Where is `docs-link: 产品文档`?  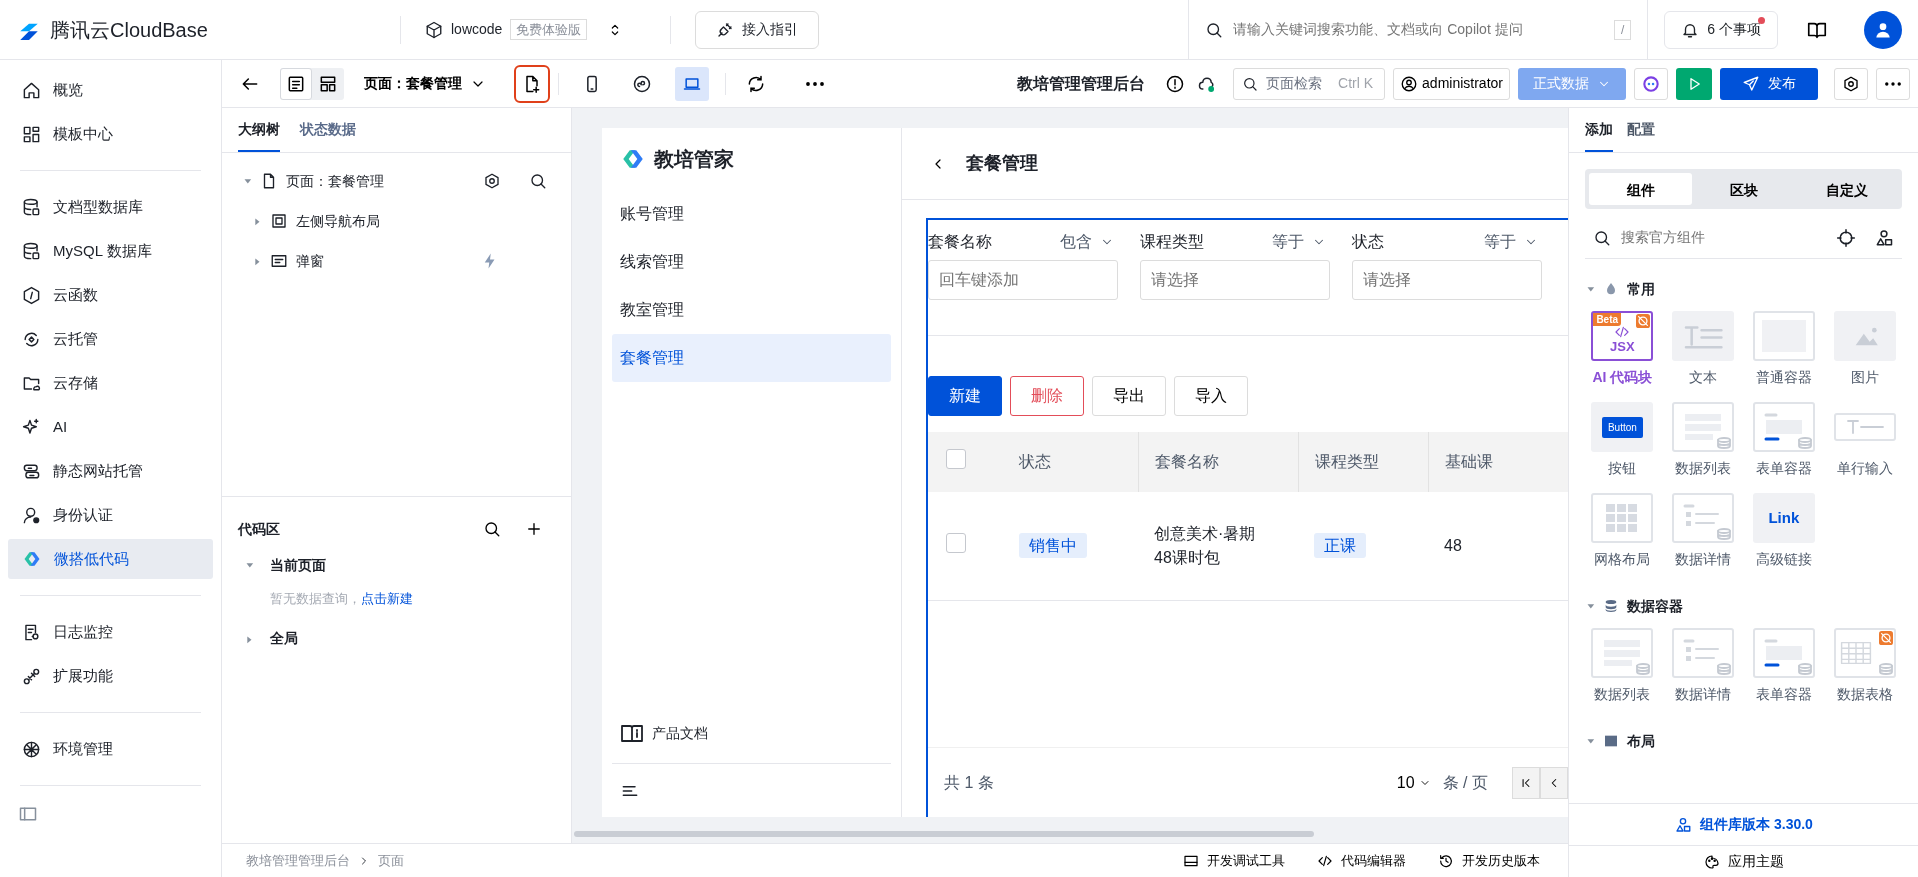 docs-link: 产品文档 is located at coordinates (680, 733).